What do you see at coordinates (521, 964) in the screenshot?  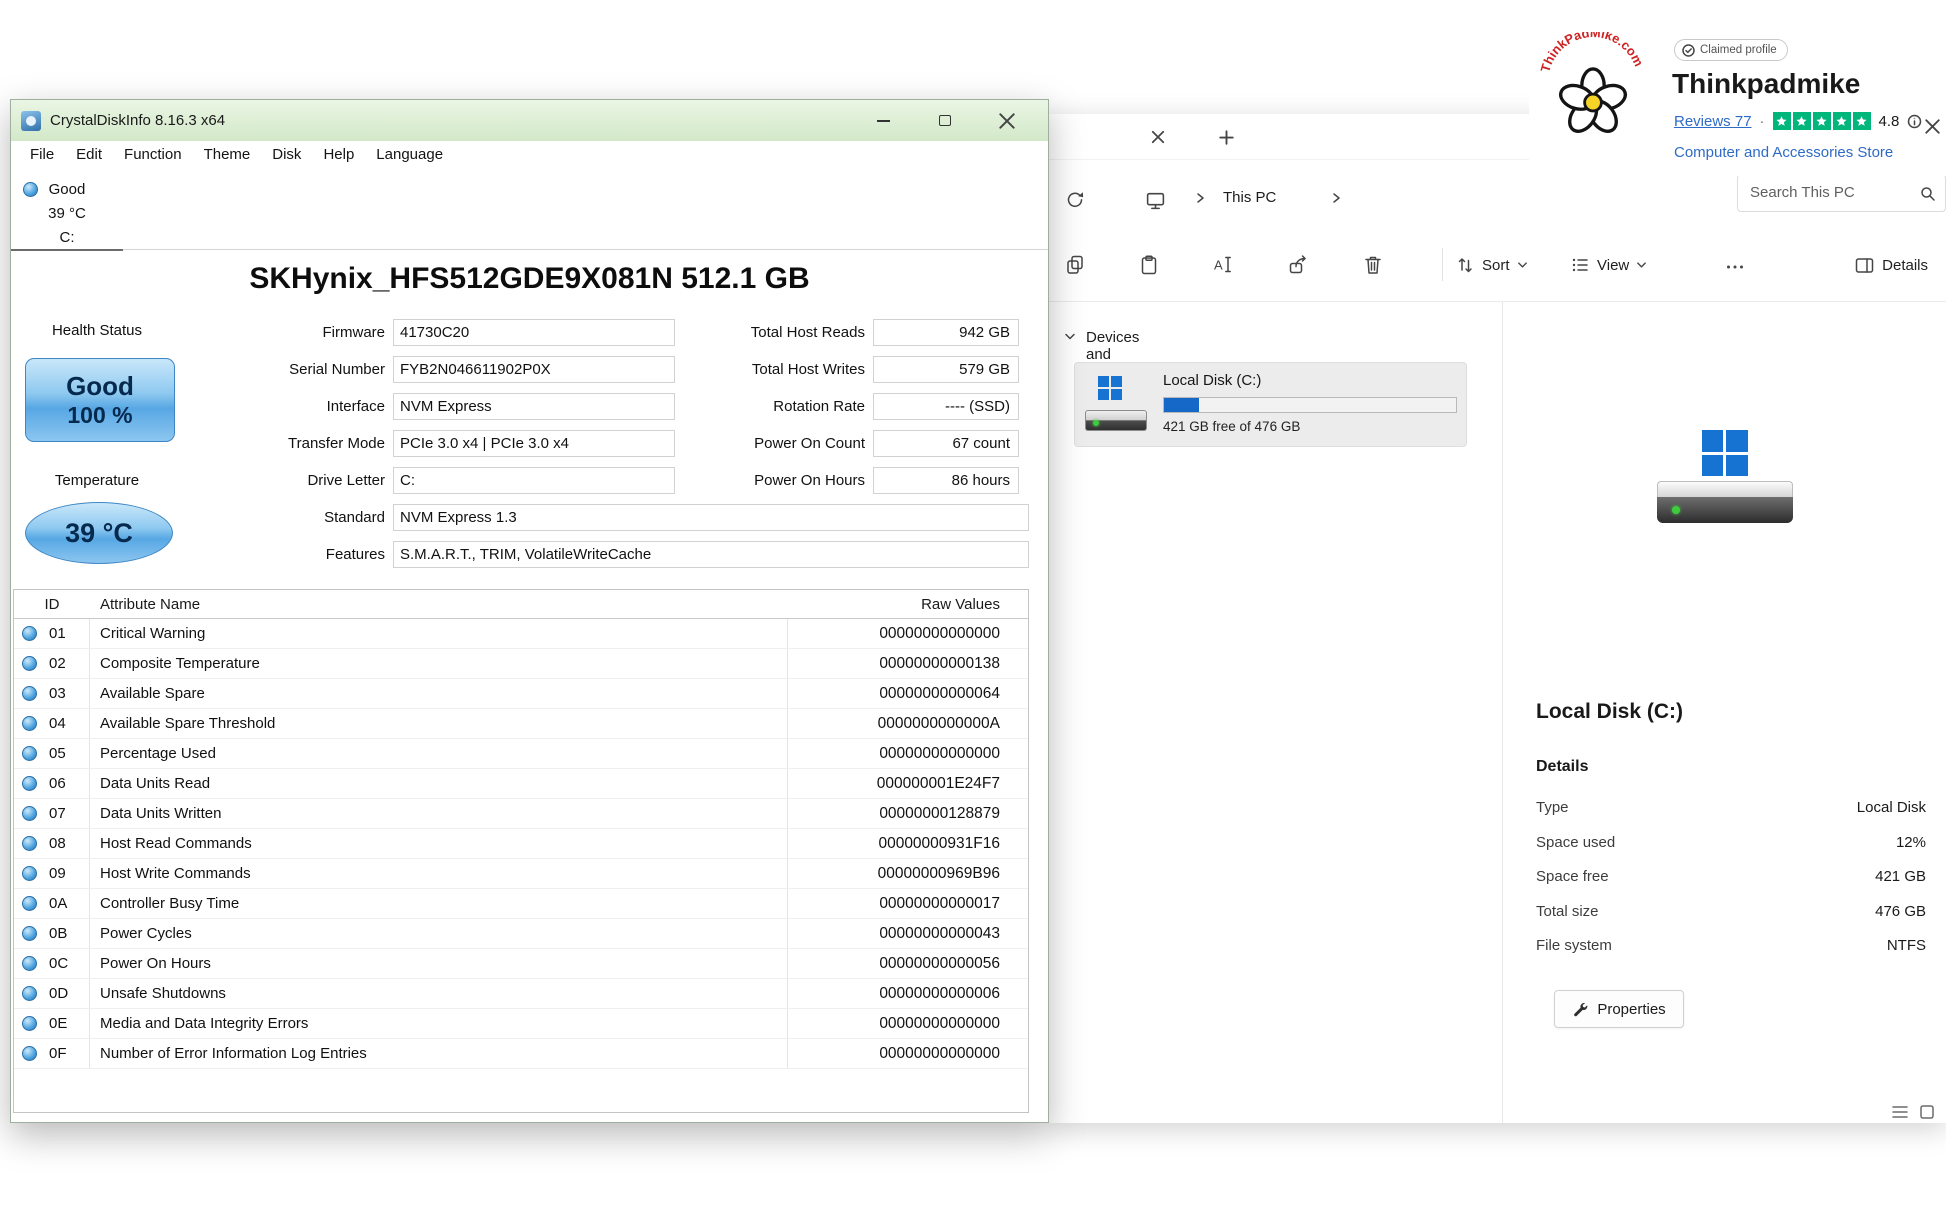 I see `smart-row: 0C Power On Hours 00000000000056` at bounding box center [521, 964].